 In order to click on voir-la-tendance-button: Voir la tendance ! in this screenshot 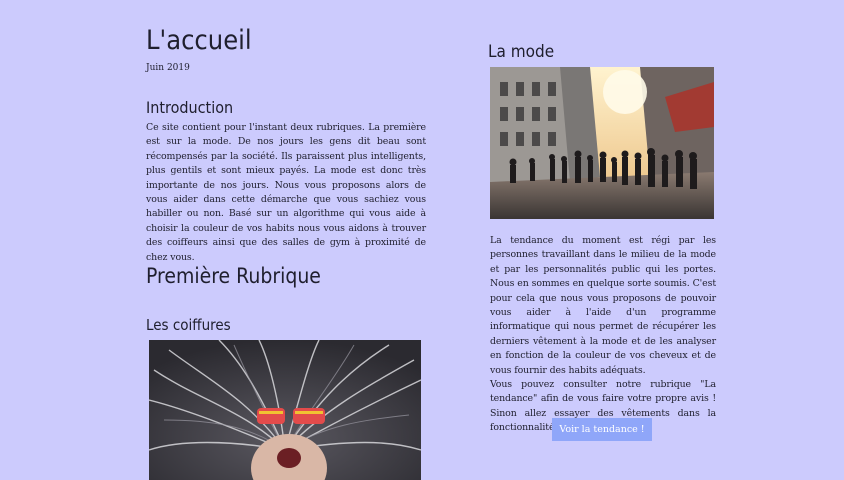, I will do `click(602, 429)`.